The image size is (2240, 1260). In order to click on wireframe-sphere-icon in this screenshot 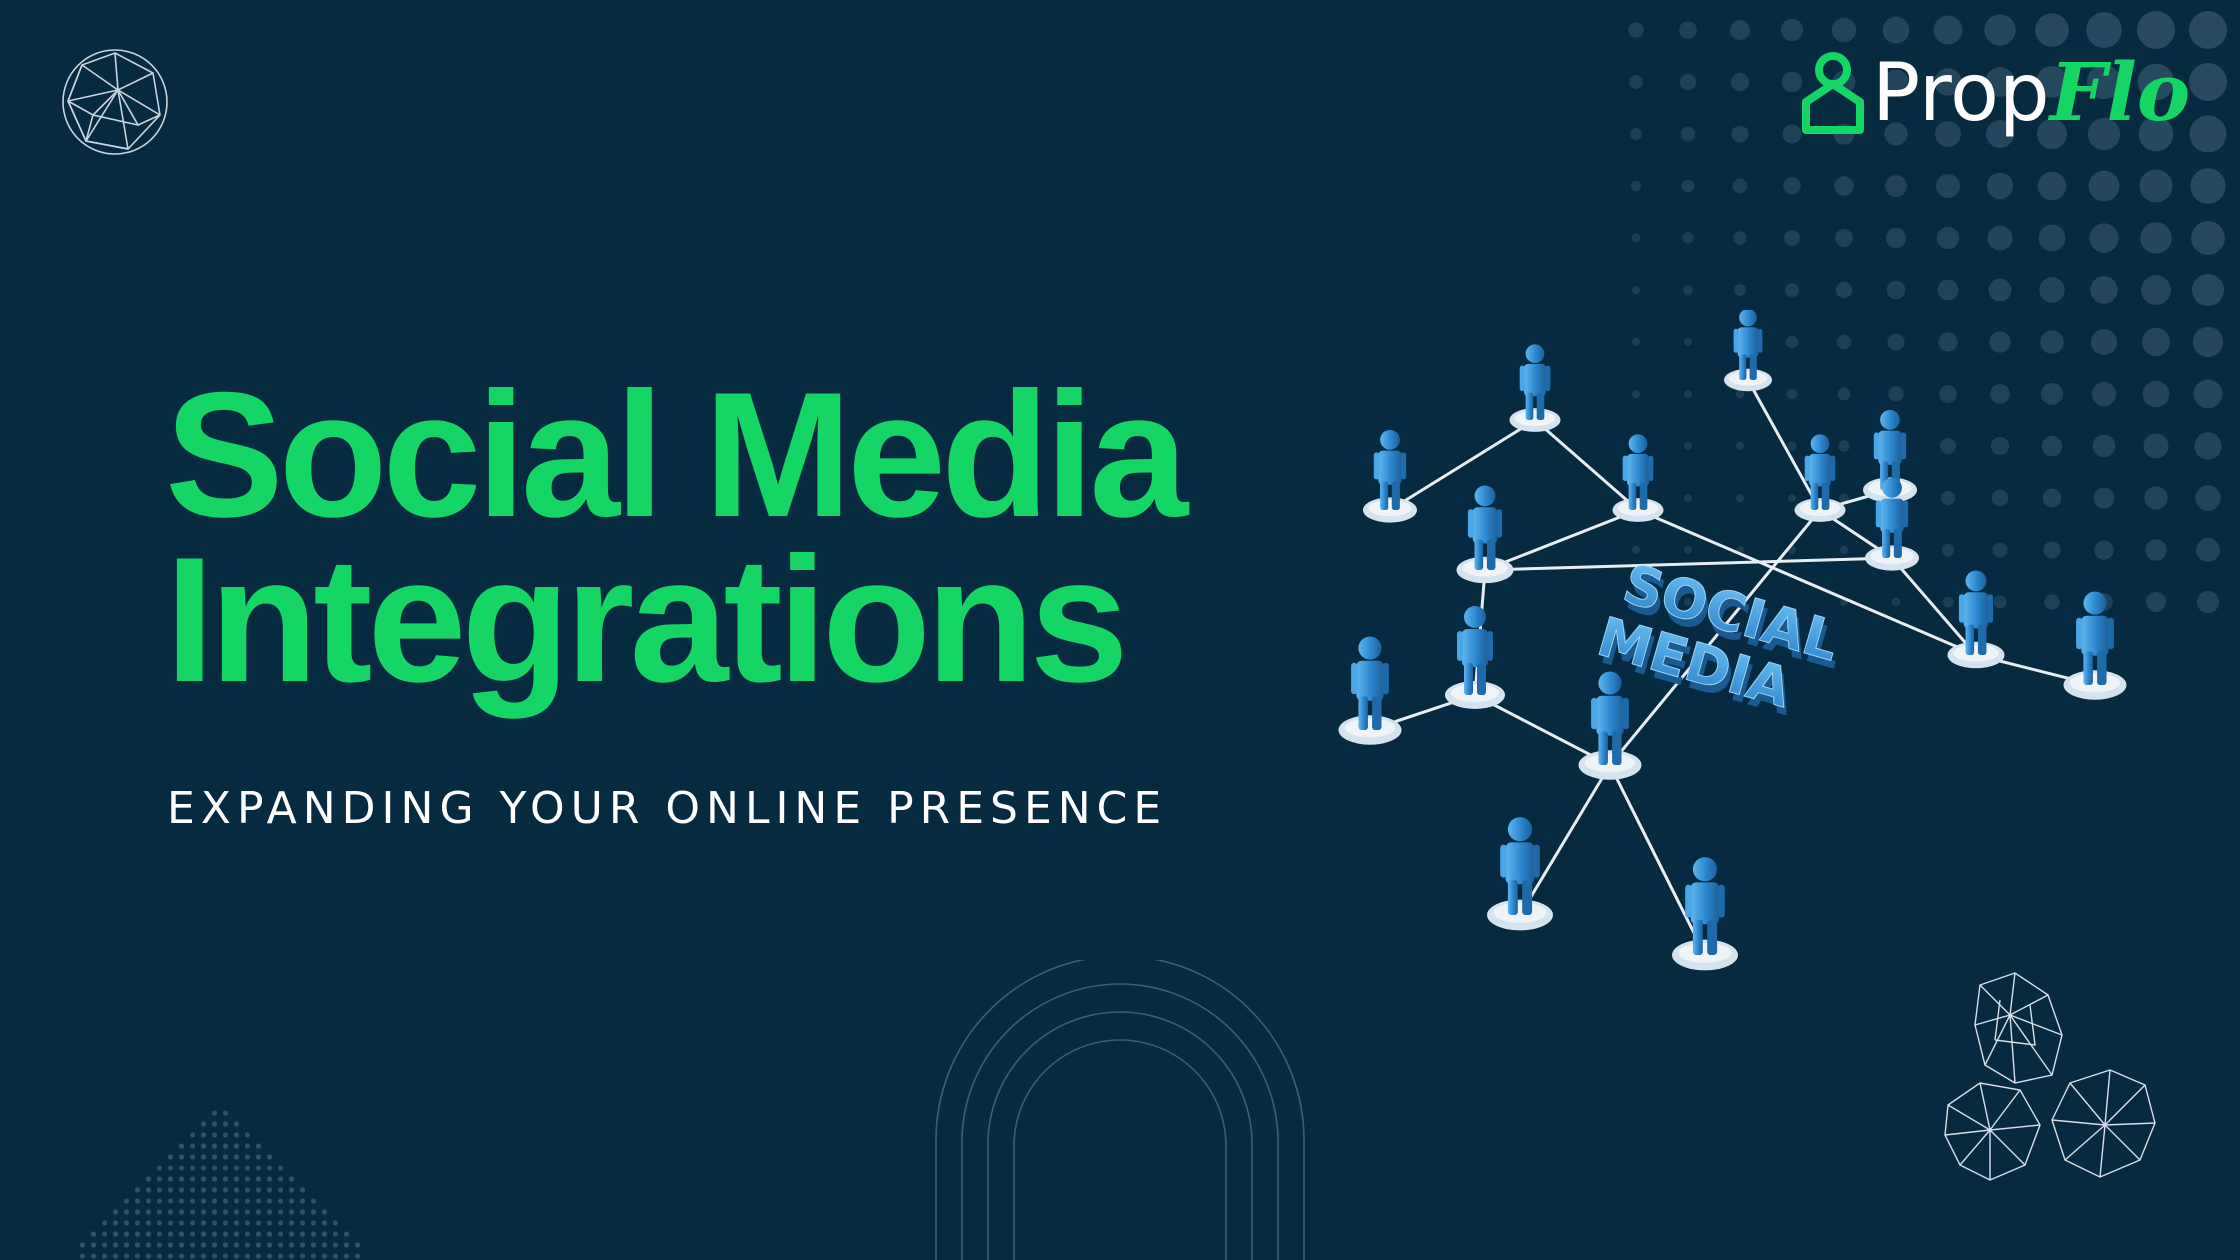, I will do `click(115, 102)`.